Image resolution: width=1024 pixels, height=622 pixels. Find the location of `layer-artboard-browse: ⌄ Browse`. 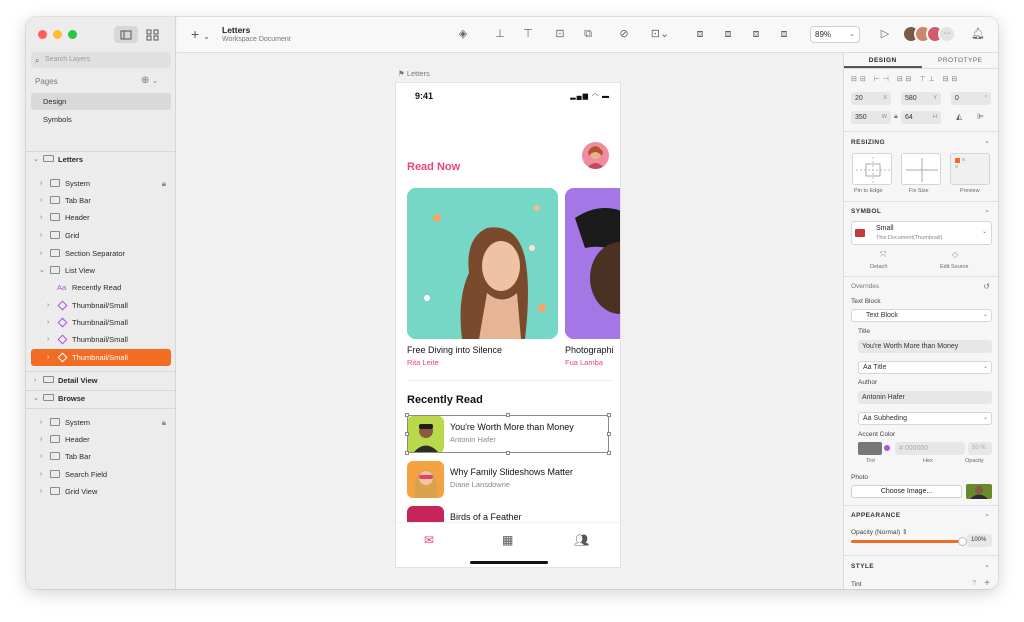

layer-artboard-browse: ⌄ Browse is located at coordinates (101, 398).